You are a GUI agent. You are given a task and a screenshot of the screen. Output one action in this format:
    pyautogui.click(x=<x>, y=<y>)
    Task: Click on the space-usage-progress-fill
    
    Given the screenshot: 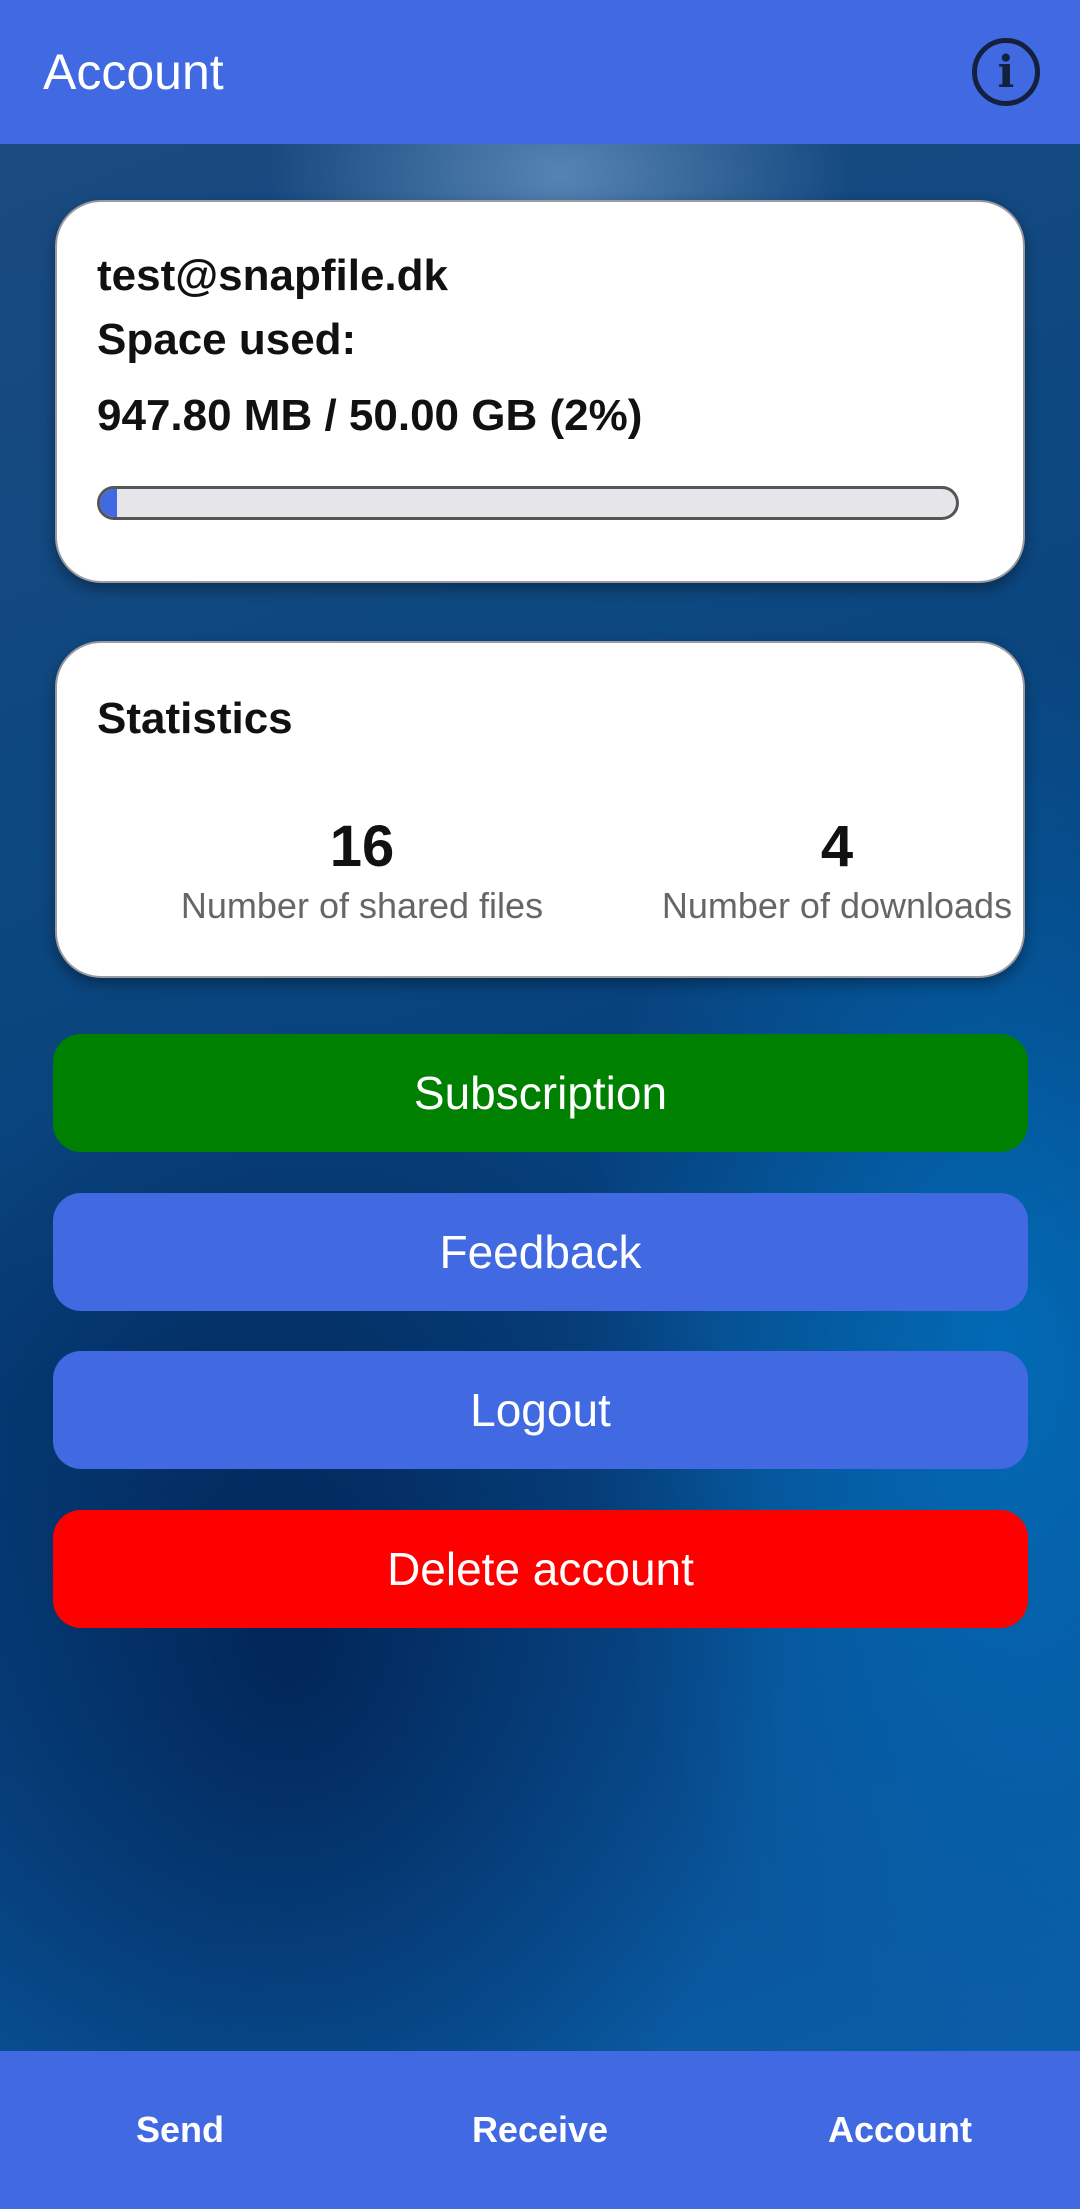 What is the action you would take?
    pyautogui.click(x=109, y=503)
    